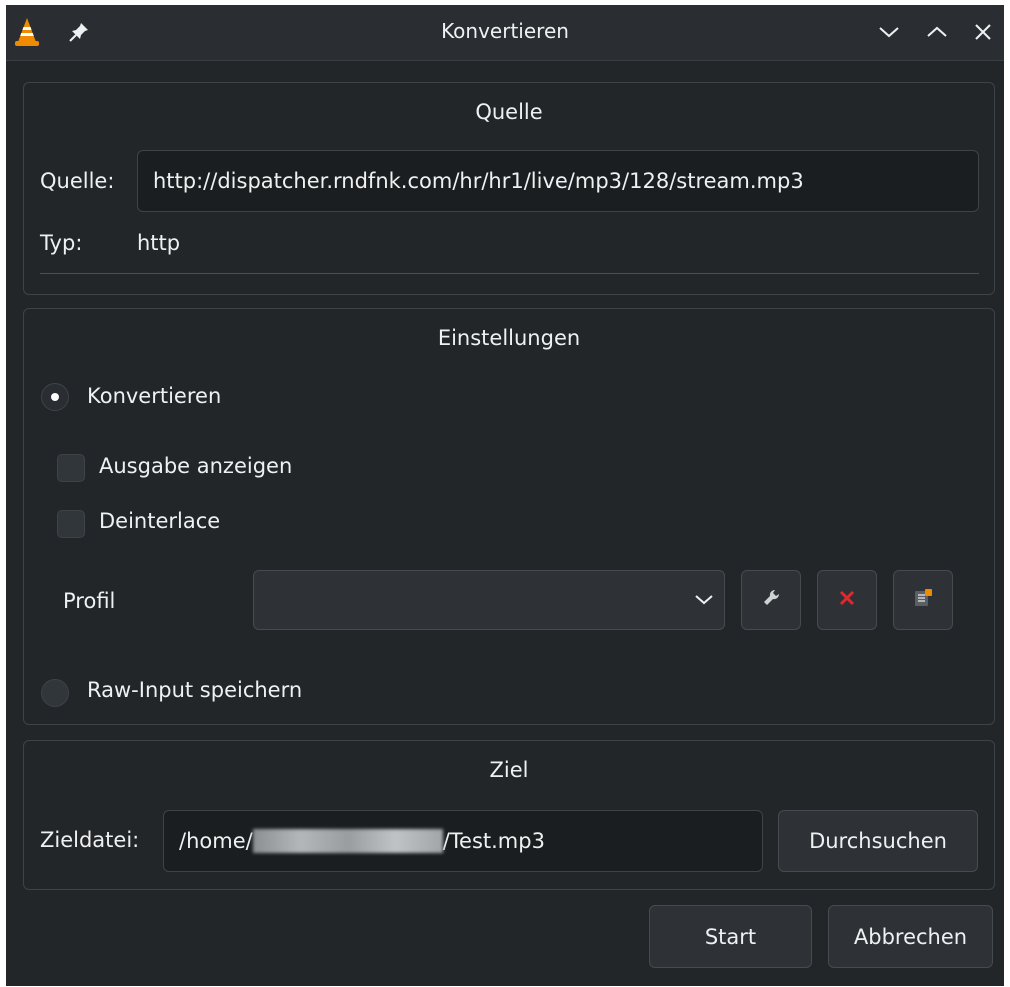 The height and width of the screenshot is (987, 1010). What do you see at coordinates (90, 840) in the screenshot?
I see `dest-label: Zieldatei:` at bounding box center [90, 840].